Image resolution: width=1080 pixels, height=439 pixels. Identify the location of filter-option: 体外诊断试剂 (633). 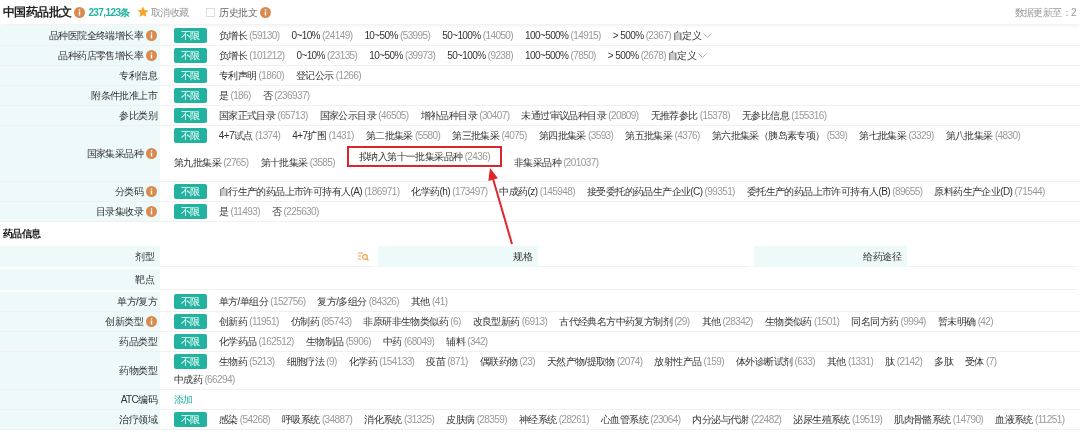
(775, 361).